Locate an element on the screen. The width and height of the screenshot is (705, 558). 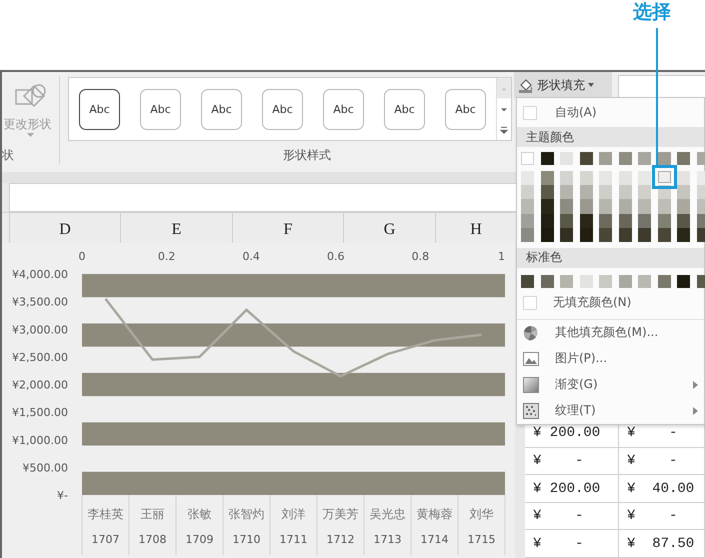
menu-label: 渐变(G) is located at coordinates (577, 385).